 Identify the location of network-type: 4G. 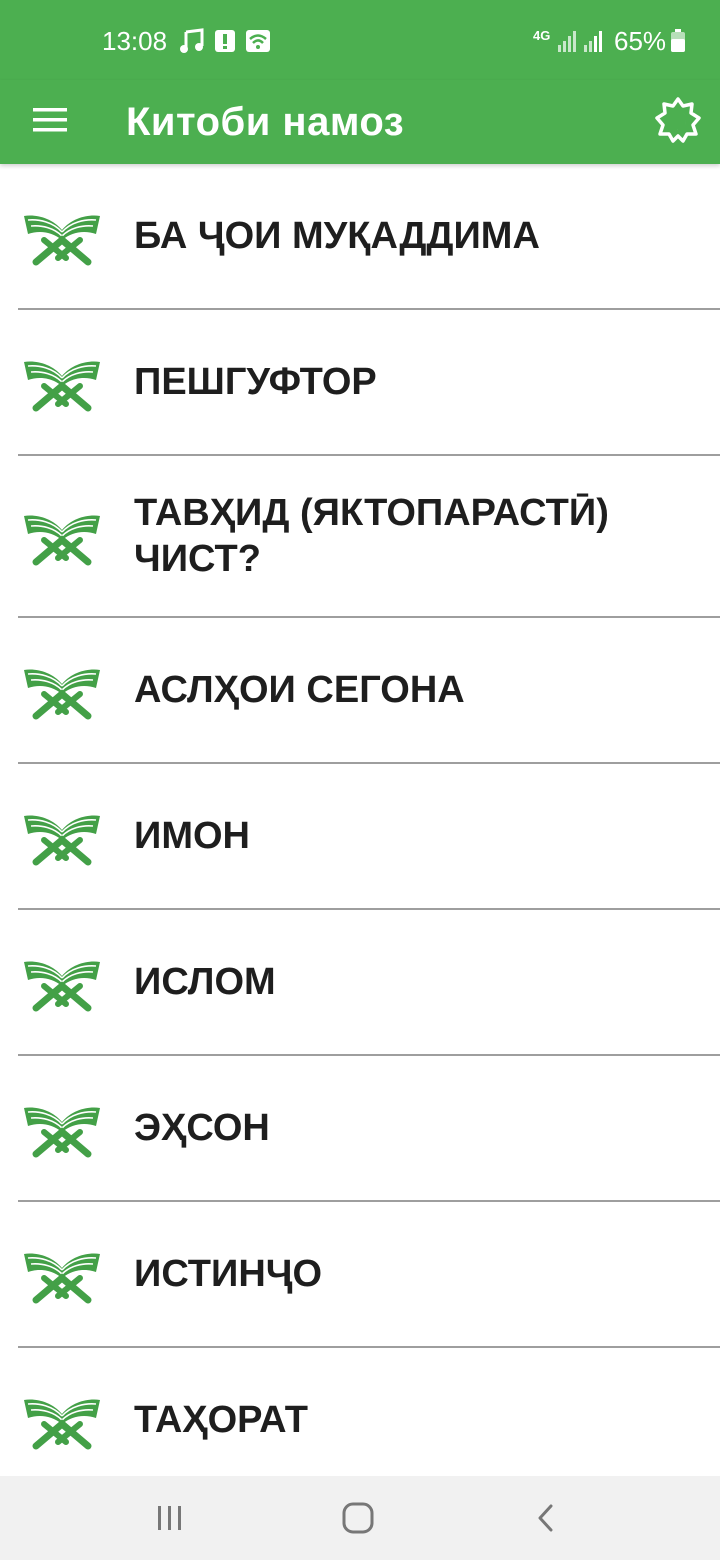
(542, 35).